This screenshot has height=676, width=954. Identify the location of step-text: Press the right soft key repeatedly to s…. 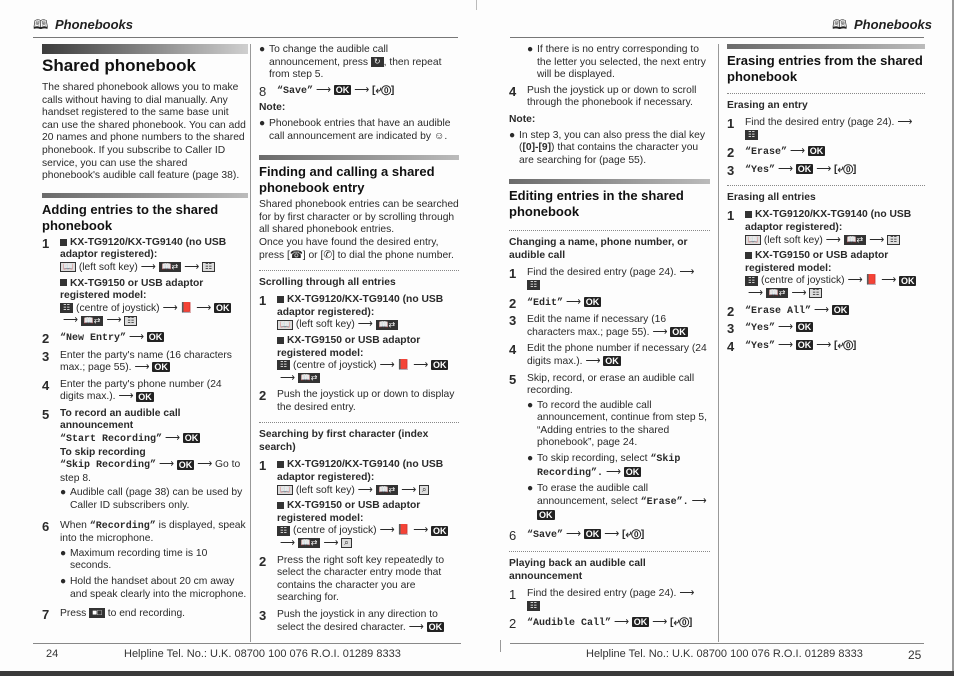
(361, 579).